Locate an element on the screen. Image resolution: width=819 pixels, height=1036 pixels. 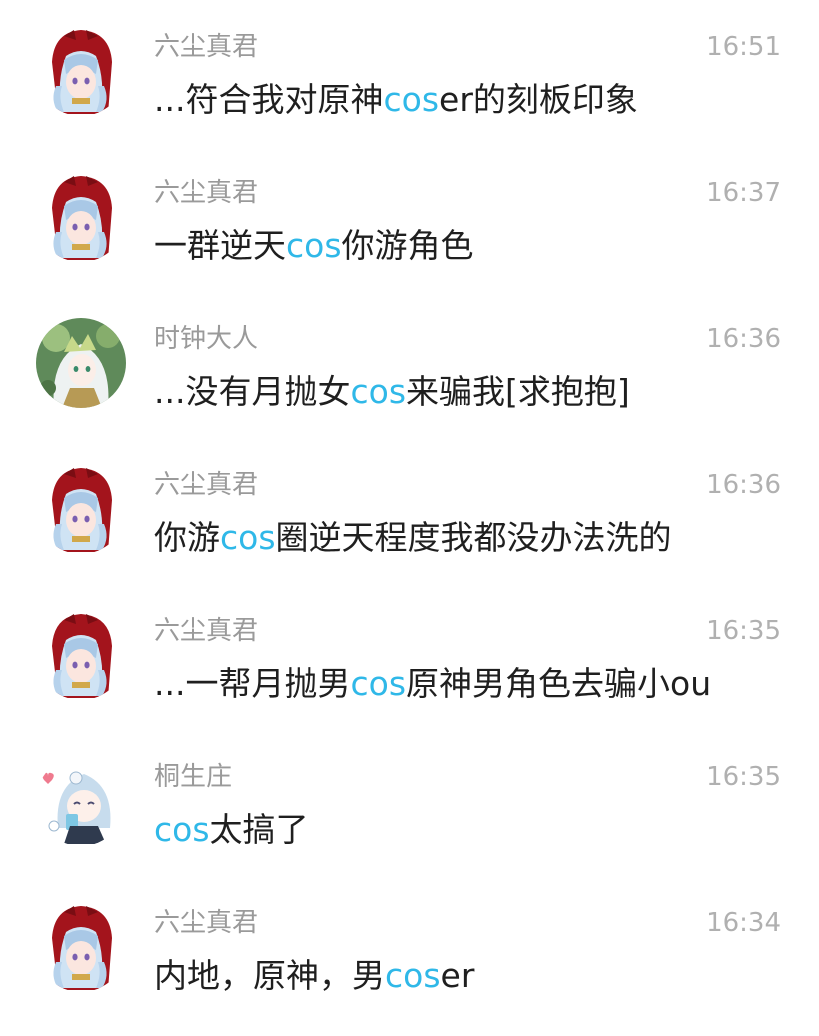
message-text-segment: 原神男角色去骗小ou is located at coordinates (559, 683).